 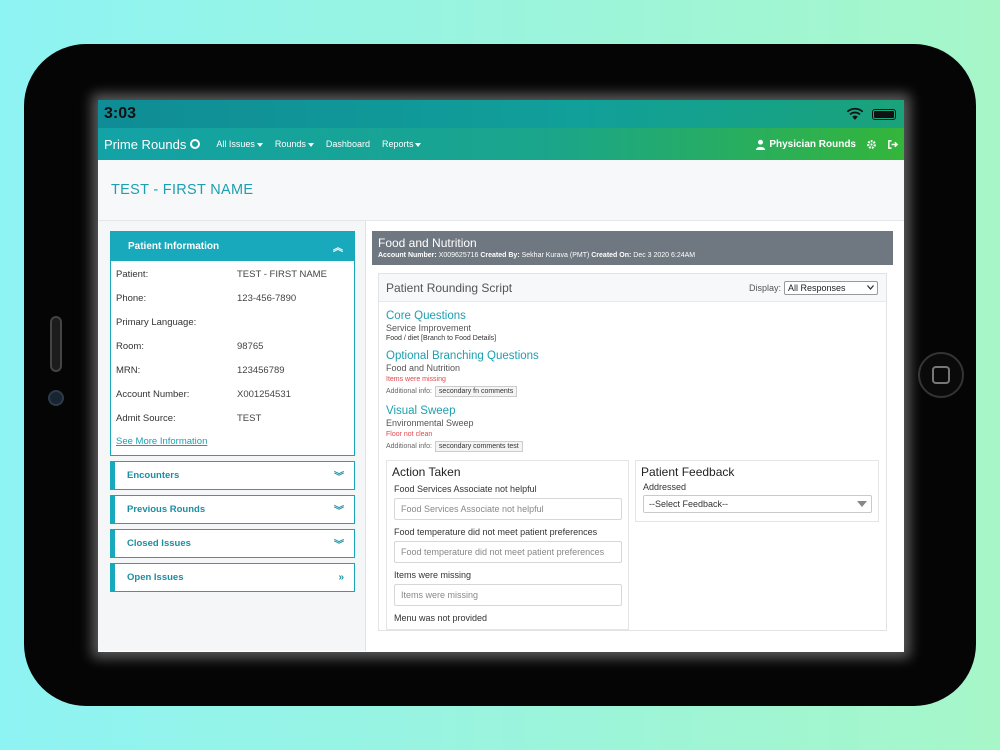 I want to click on display-label: Display:, so click(x=764, y=287).